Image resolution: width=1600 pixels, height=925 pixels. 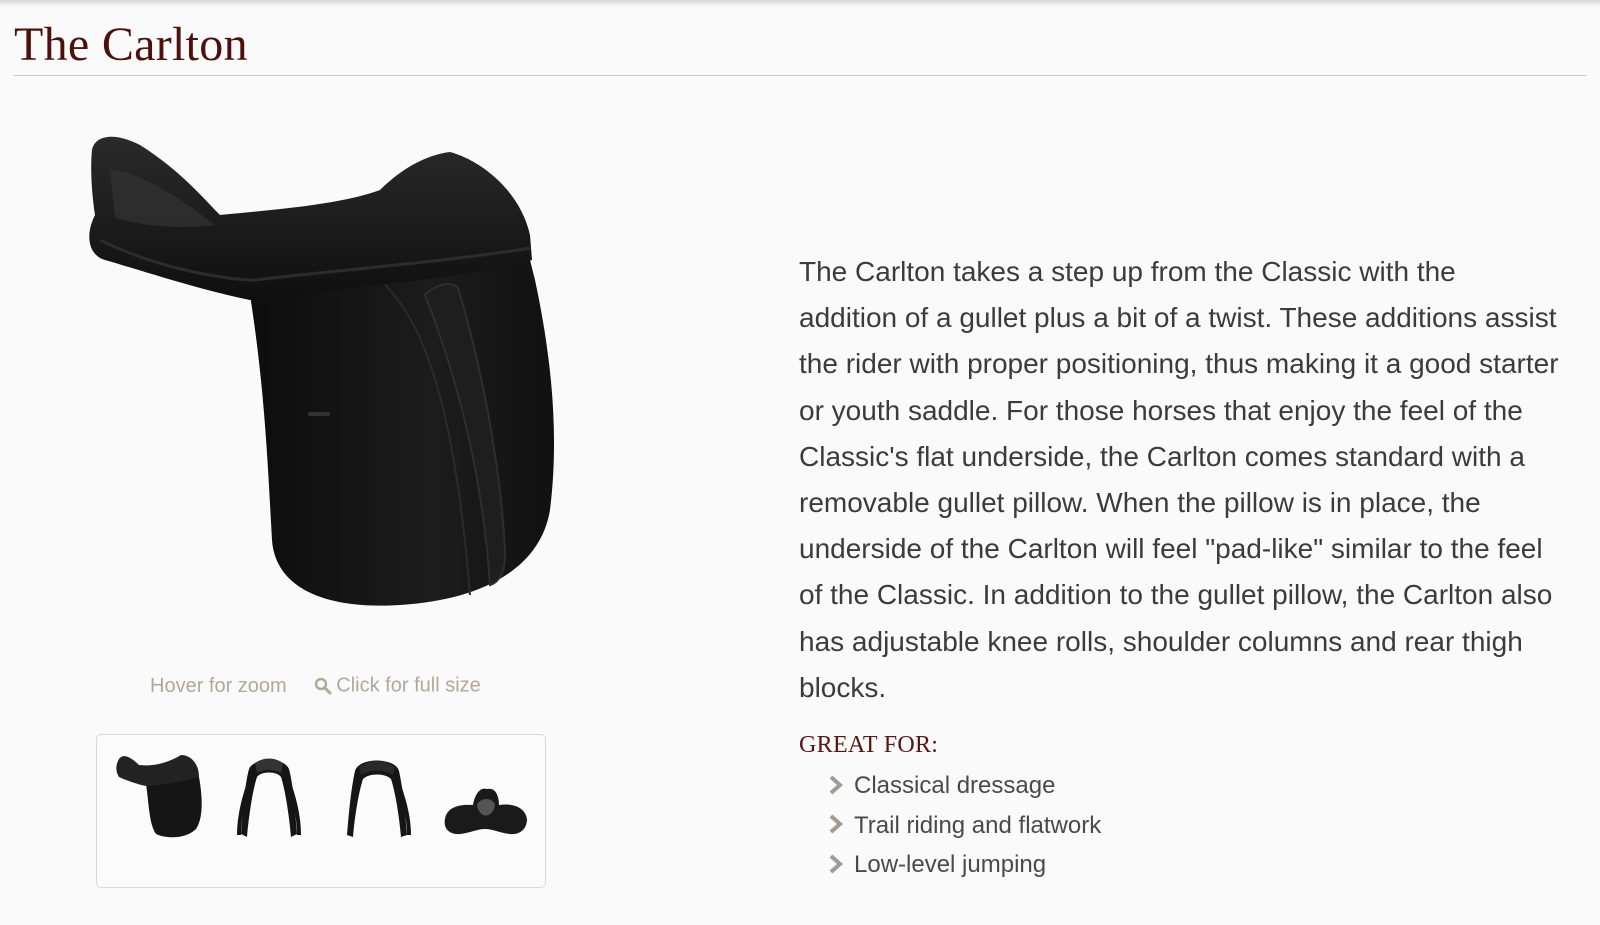 What do you see at coordinates (321, 811) in the screenshot?
I see `thumbnail-strip` at bounding box center [321, 811].